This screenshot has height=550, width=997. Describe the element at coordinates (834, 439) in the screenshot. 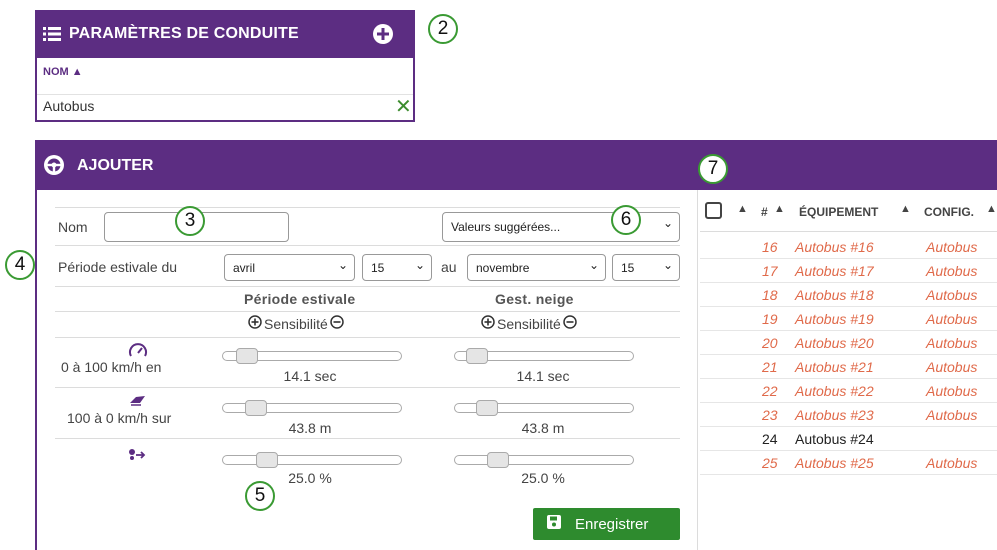

I see `row-equipment: Autobus #24` at that location.